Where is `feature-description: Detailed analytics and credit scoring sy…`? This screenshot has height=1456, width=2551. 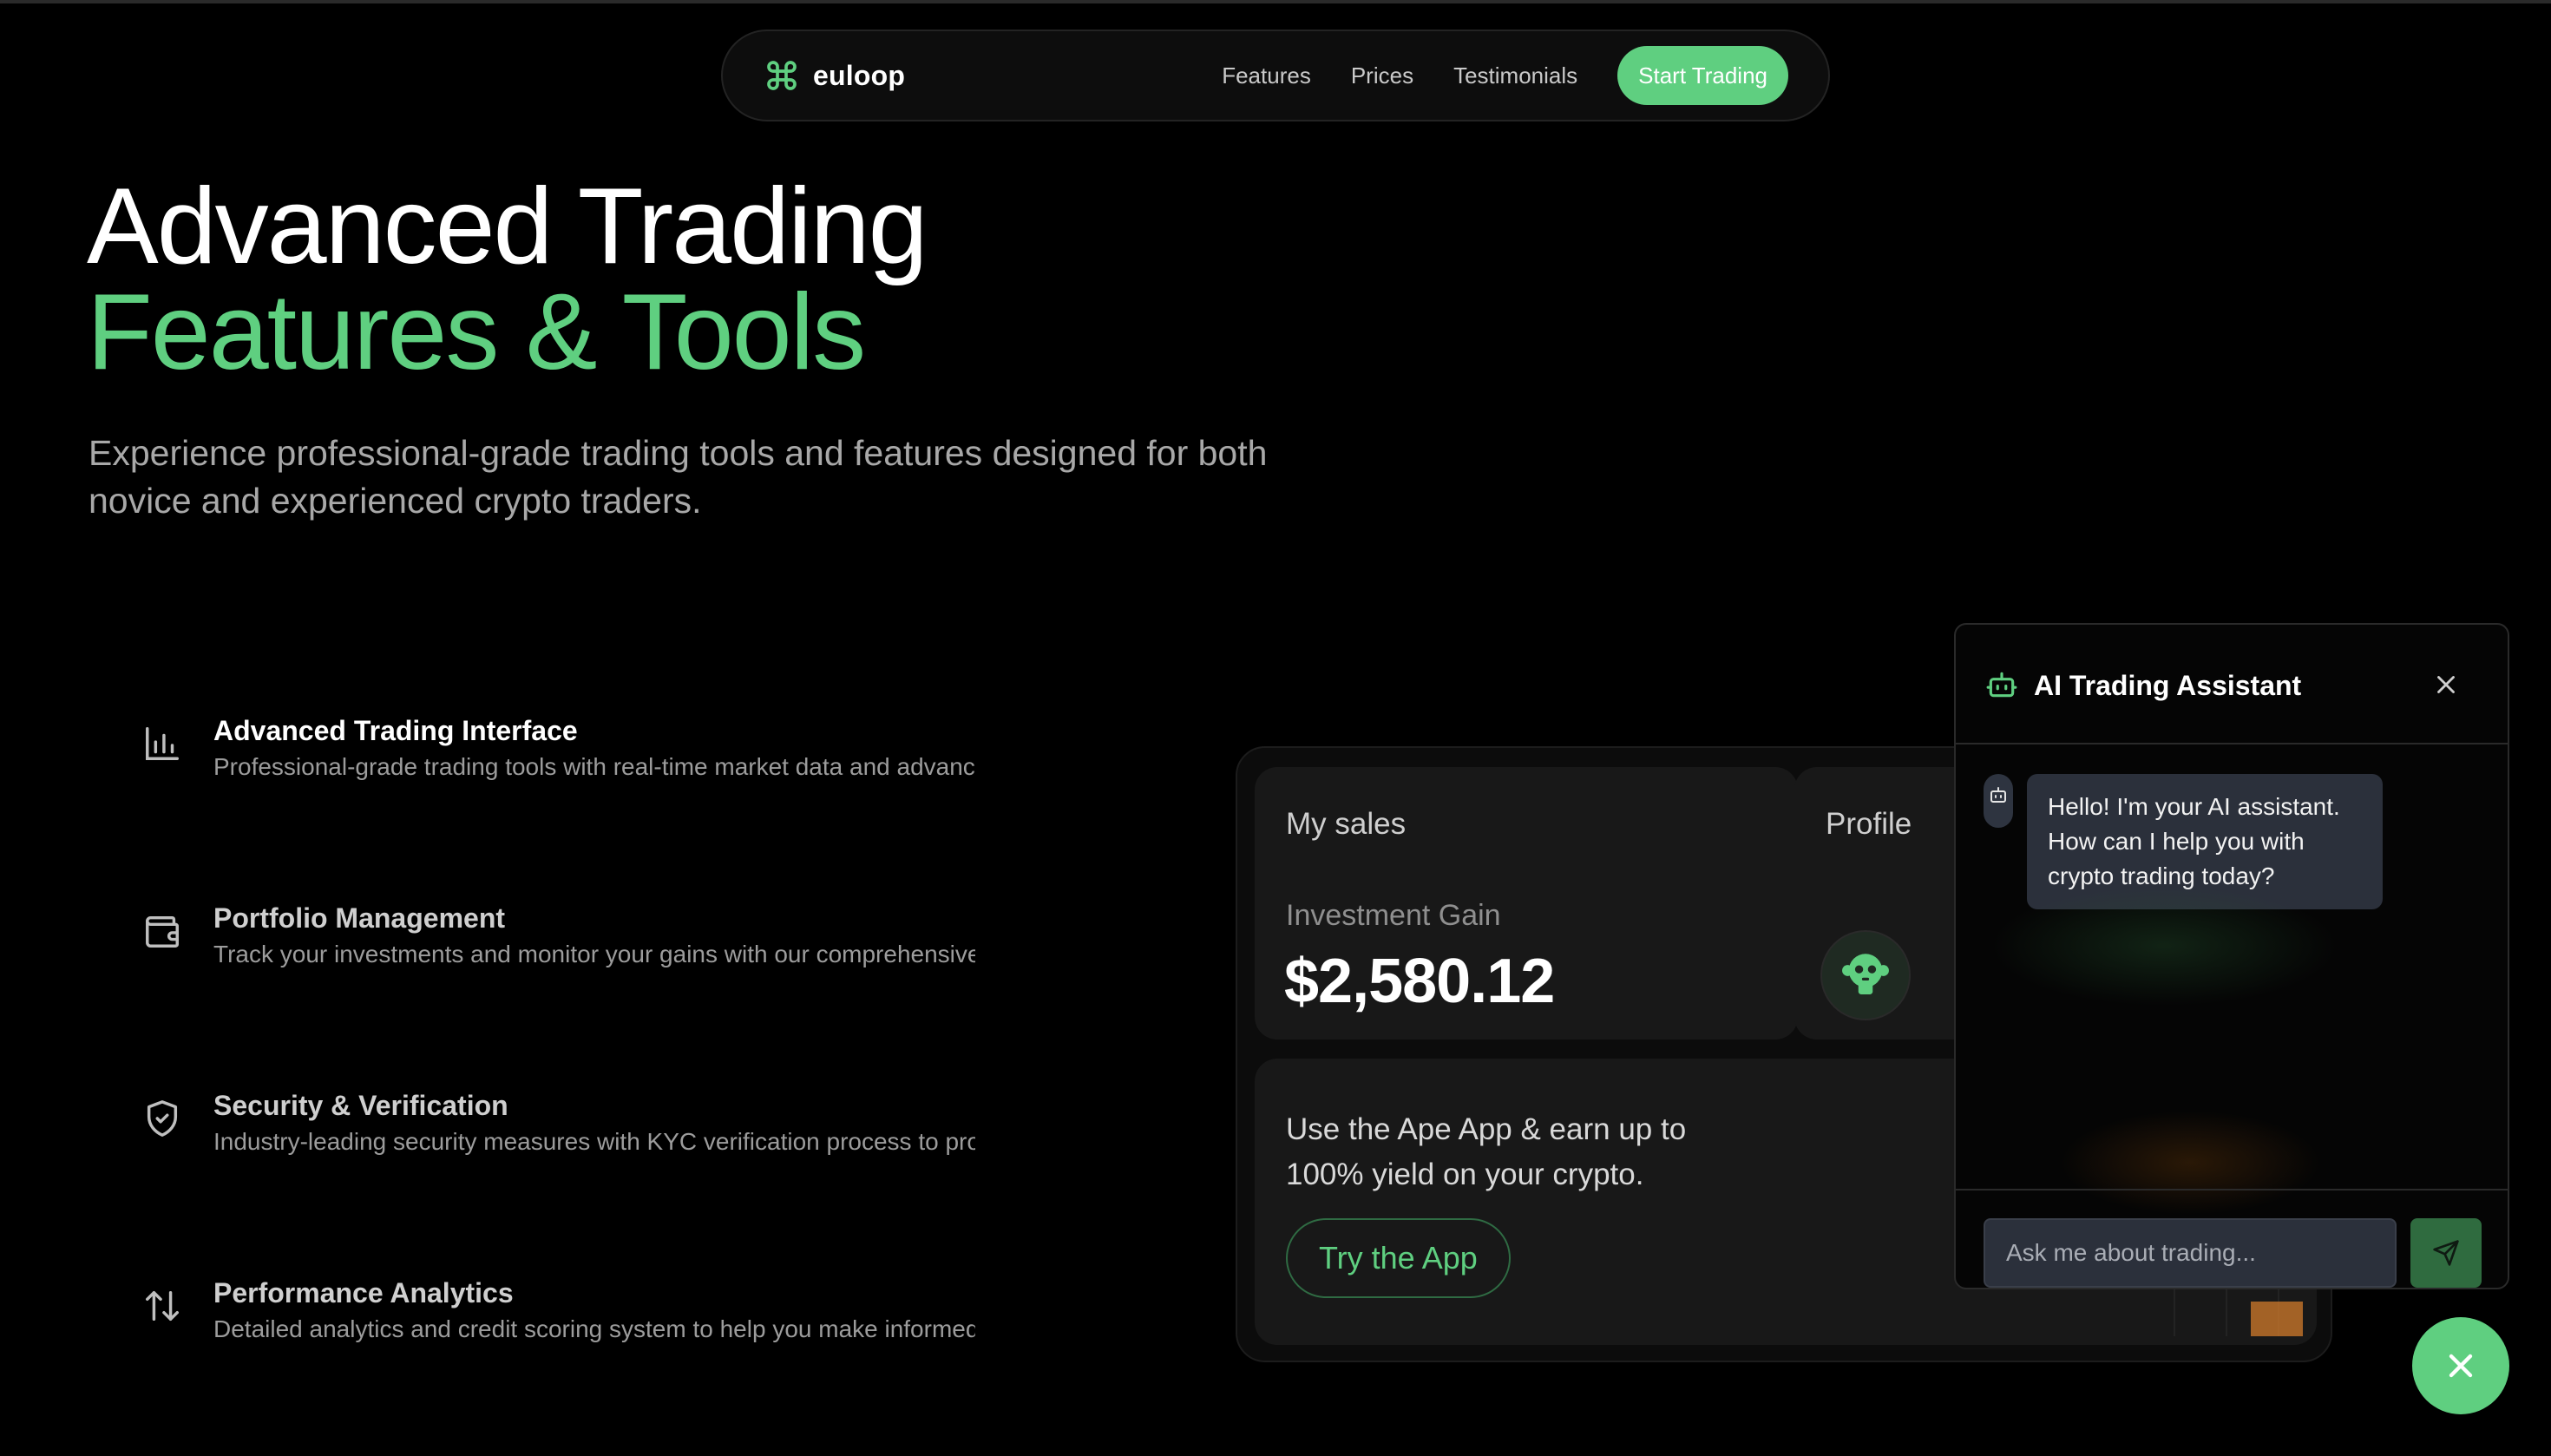
feature-description: Detailed analytics and credit scoring sy… is located at coordinates (594, 1328).